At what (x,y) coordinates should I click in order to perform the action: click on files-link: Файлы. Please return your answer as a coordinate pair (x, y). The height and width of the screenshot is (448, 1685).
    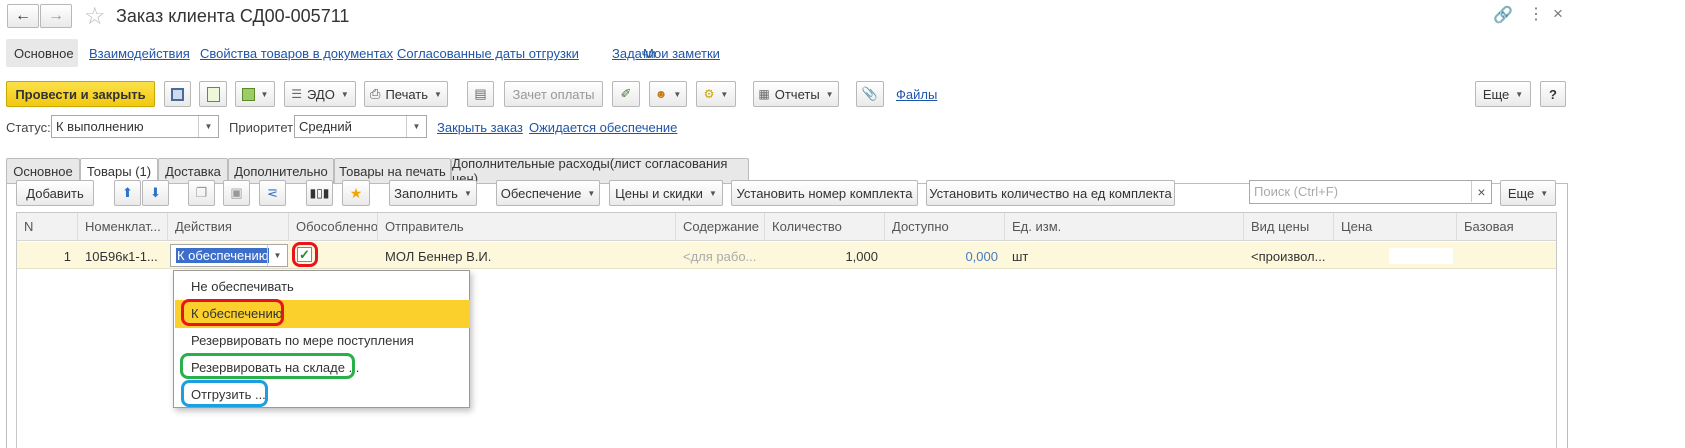
    Looking at the image, I should click on (916, 94).